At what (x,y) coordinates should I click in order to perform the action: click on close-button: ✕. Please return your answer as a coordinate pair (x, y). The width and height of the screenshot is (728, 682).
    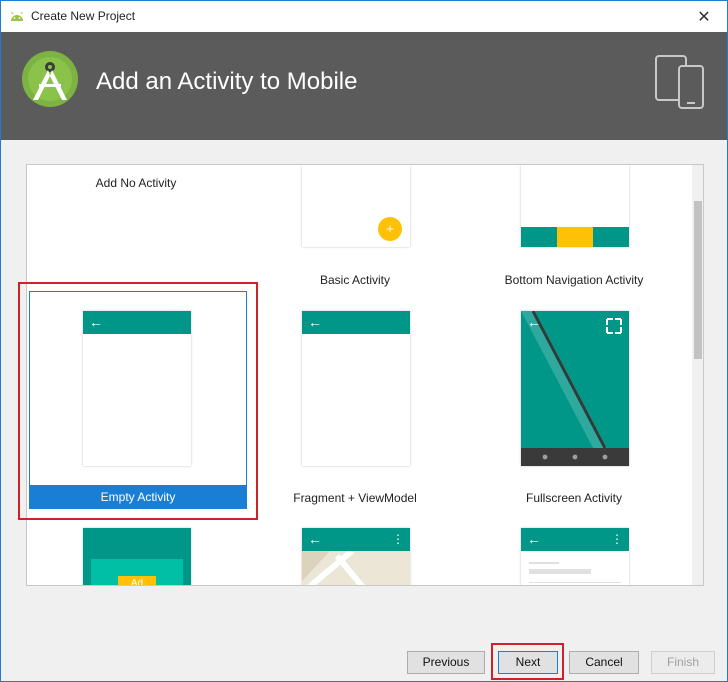
    Looking at the image, I should click on (704, 16).